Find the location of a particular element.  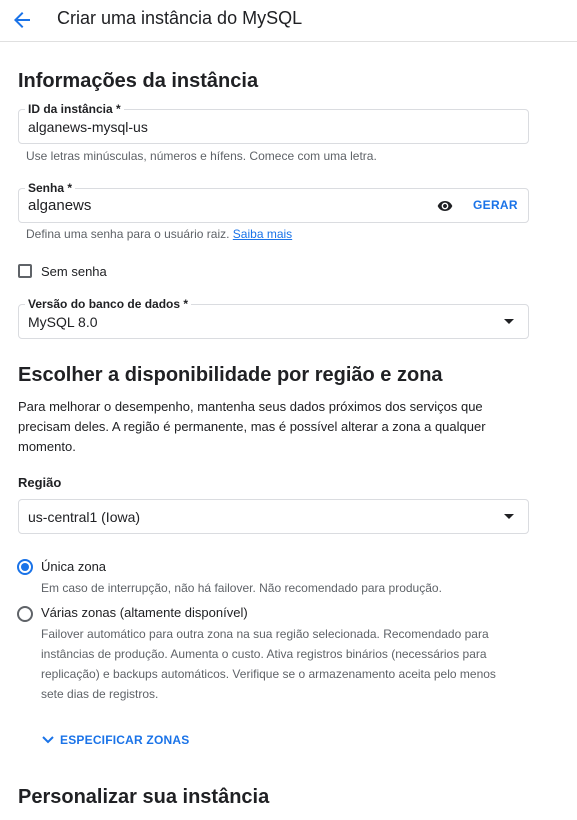

password-label: Senha * is located at coordinates (50, 188).